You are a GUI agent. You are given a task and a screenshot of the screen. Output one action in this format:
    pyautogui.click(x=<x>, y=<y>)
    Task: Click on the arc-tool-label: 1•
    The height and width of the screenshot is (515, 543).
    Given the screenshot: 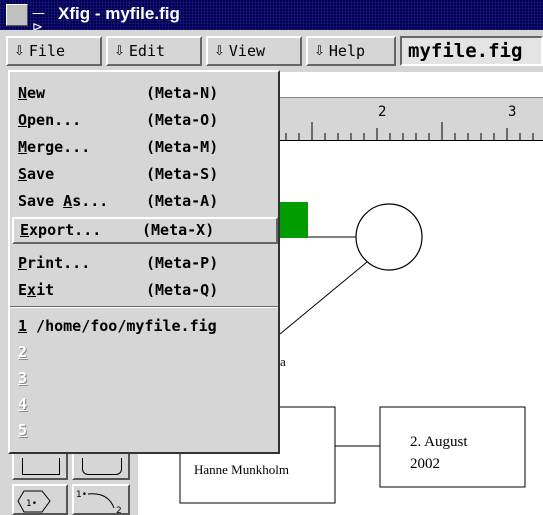 What is the action you would take?
    pyautogui.click(x=81, y=495)
    